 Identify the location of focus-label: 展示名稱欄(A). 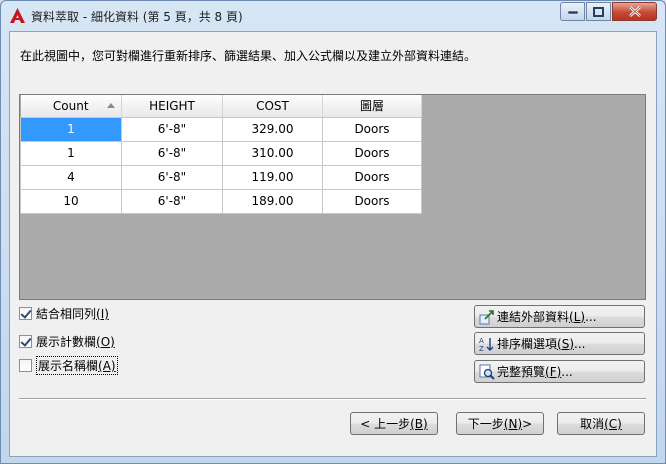
(77, 365).